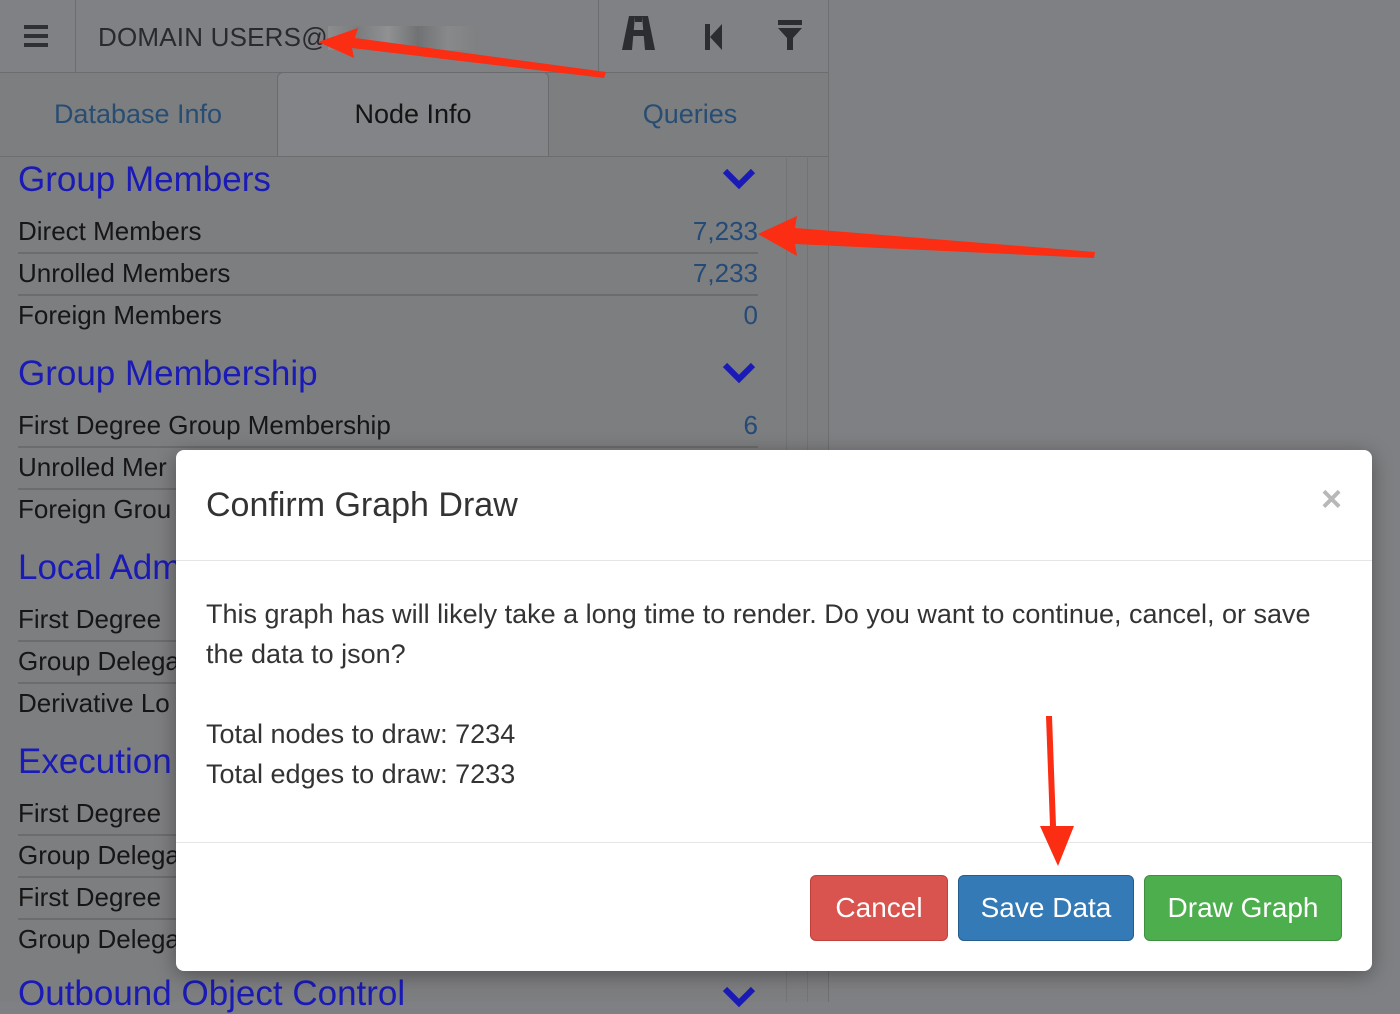 The height and width of the screenshot is (1014, 1400). What do you see at coordinates (388, 274) in the screenshot?
I see `table-row: Unrolled Members 7,233` at bounding box center [388, 274].